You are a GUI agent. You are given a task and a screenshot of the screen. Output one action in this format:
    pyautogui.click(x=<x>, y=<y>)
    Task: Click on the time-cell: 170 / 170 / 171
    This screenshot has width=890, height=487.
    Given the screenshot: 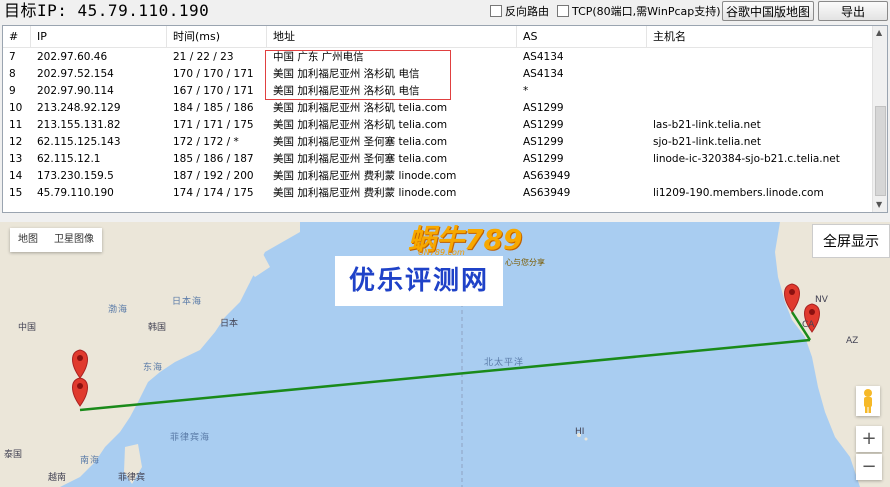 What is the action you would take?
    pyautogui.click(x=213, y=74)
    